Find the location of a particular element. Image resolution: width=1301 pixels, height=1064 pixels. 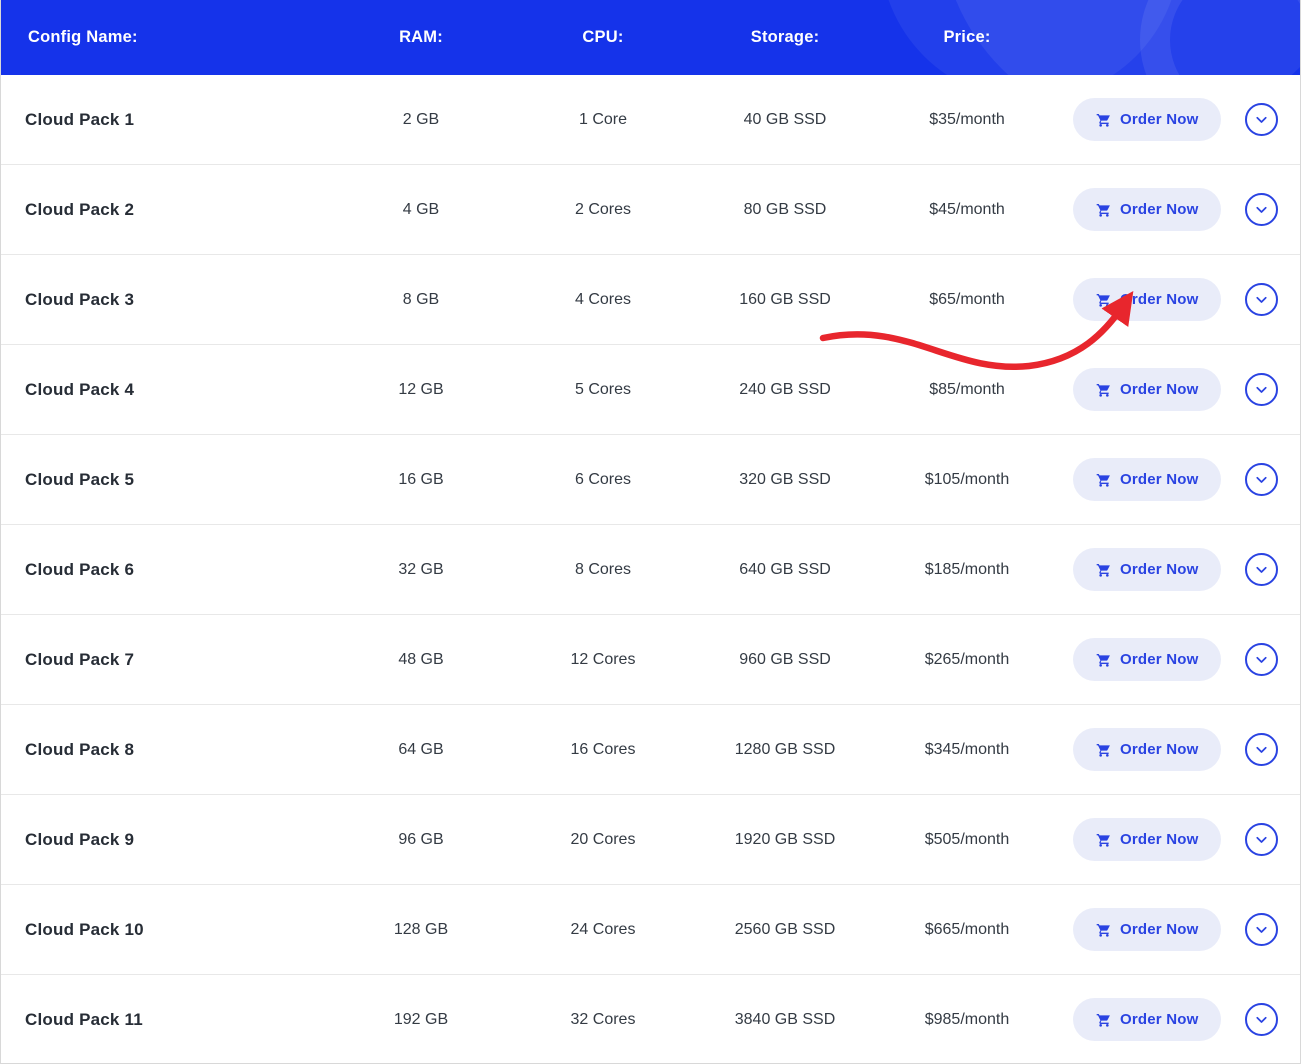

cpu-value: 12 Cores is located at coordinates (603, 659).